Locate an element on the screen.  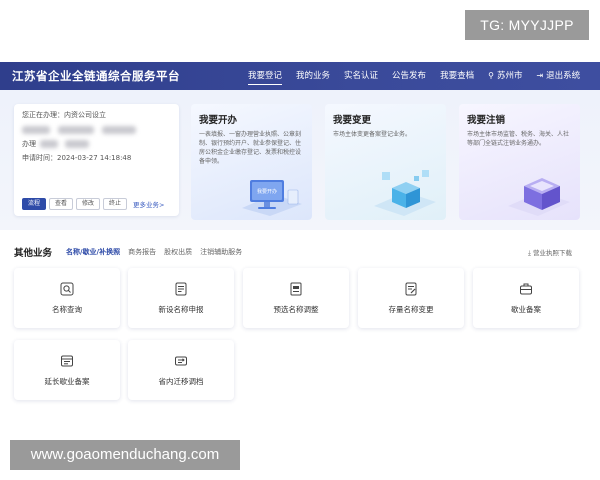
handler-label: 办理 is located at coordinates (29, 144).